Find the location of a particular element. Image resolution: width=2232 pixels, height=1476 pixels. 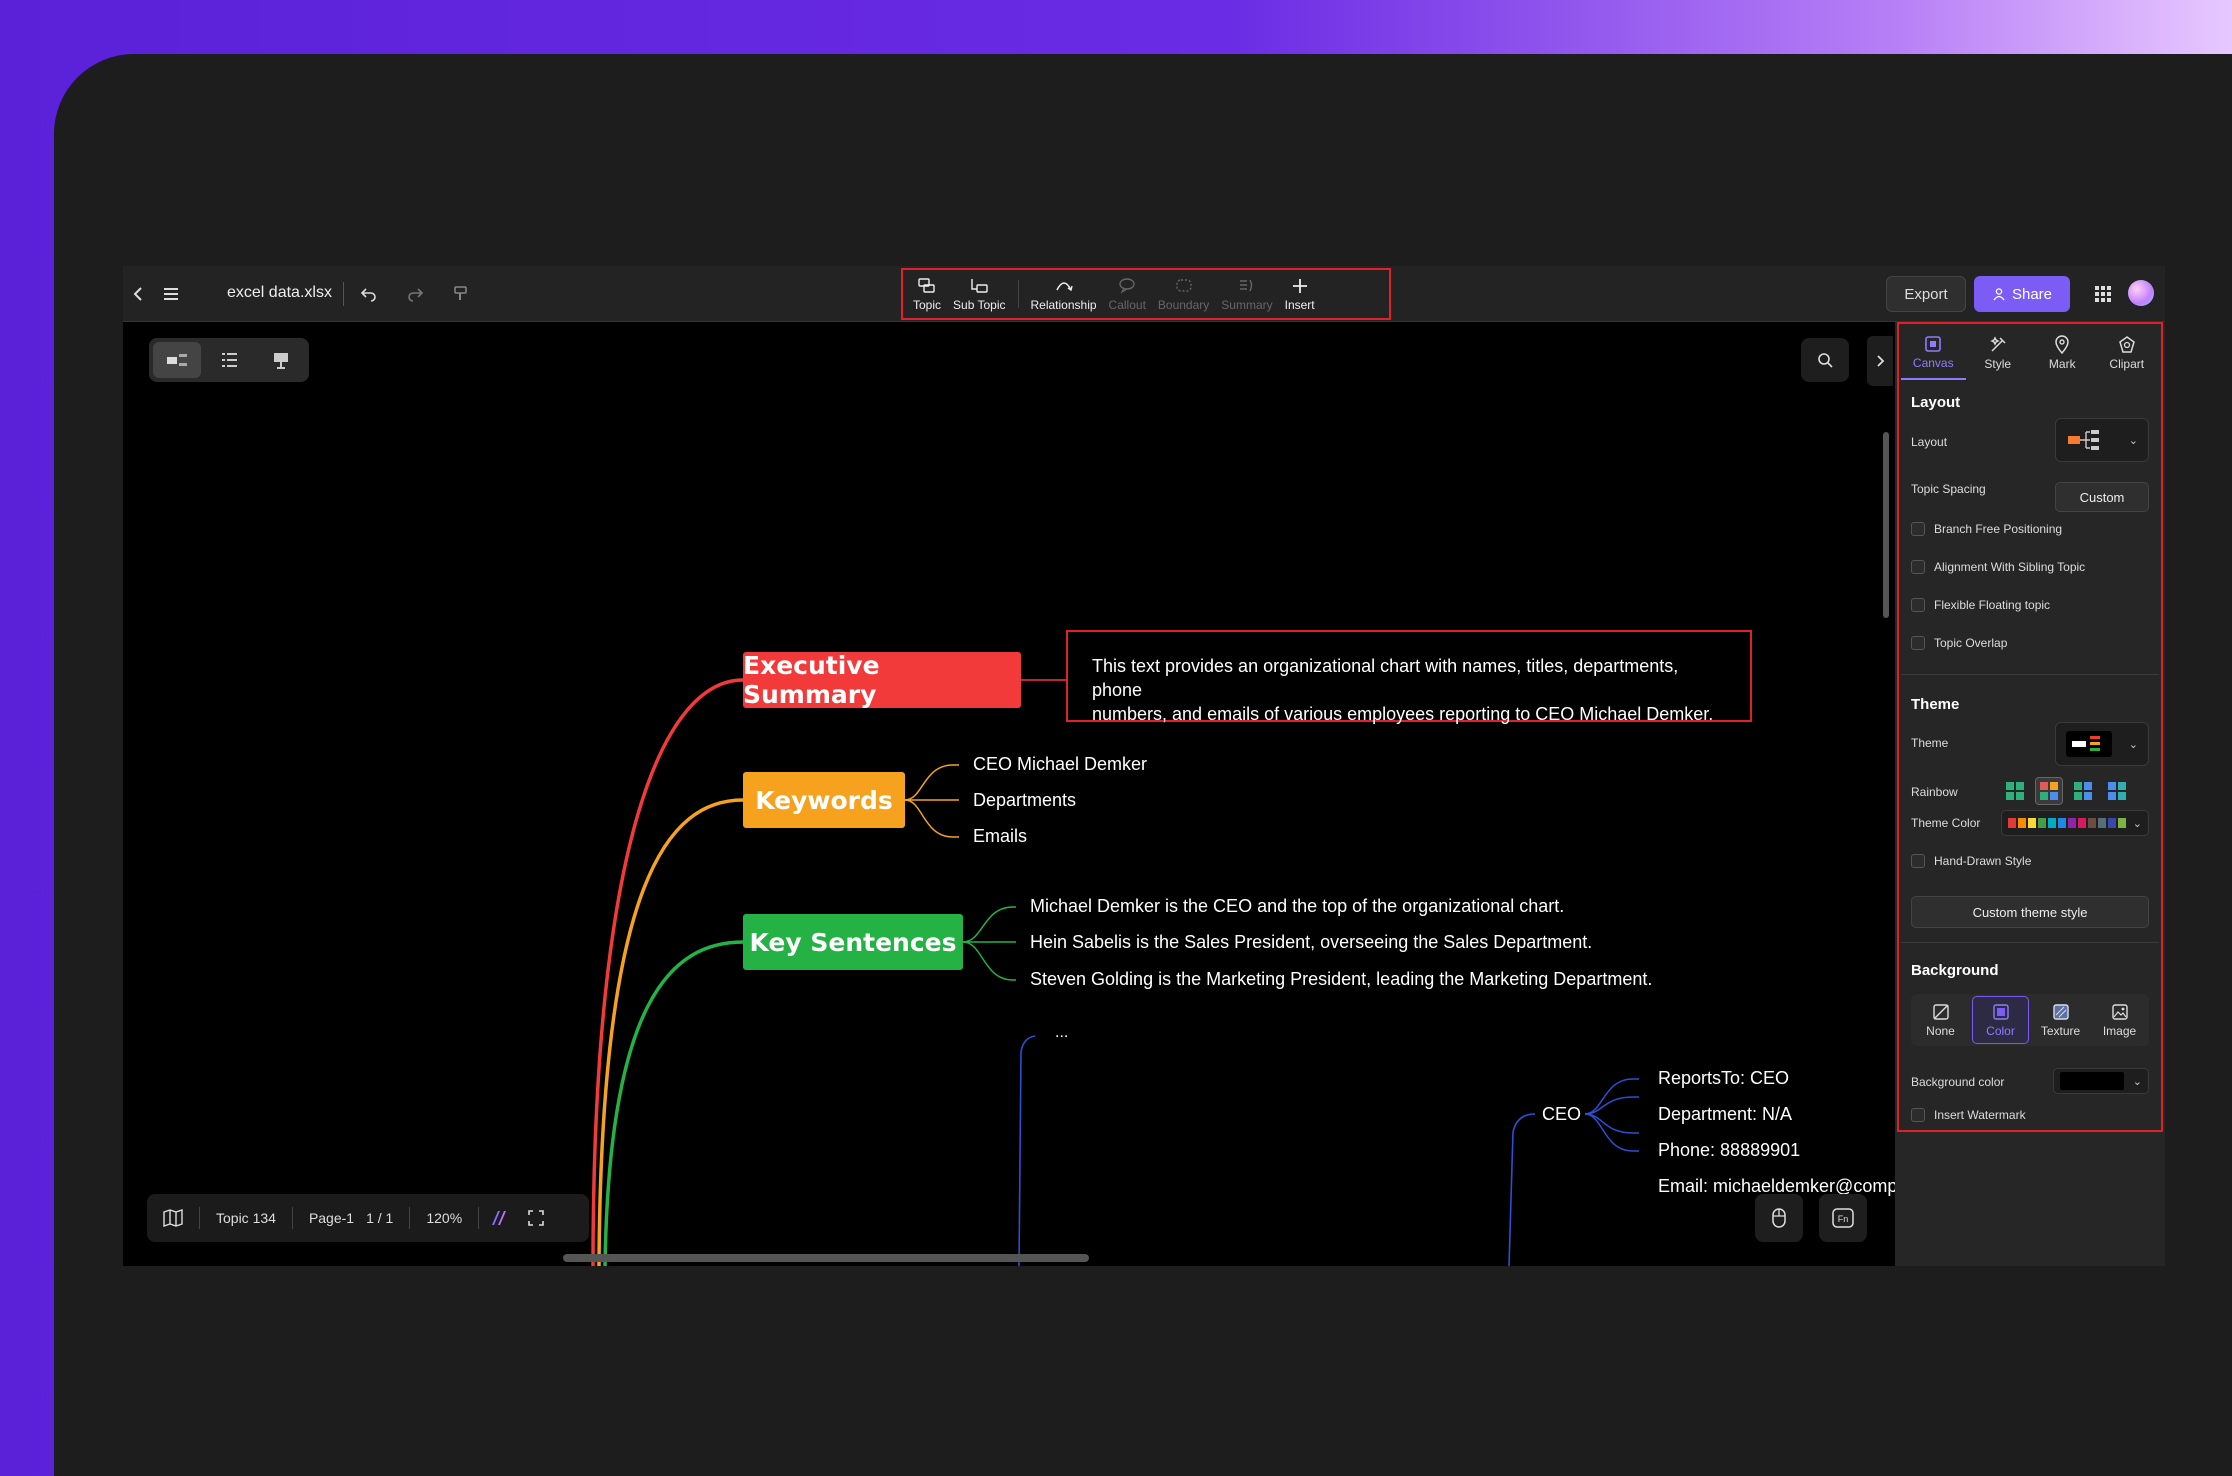

minimap-button is located at coordinates (173, 1218).